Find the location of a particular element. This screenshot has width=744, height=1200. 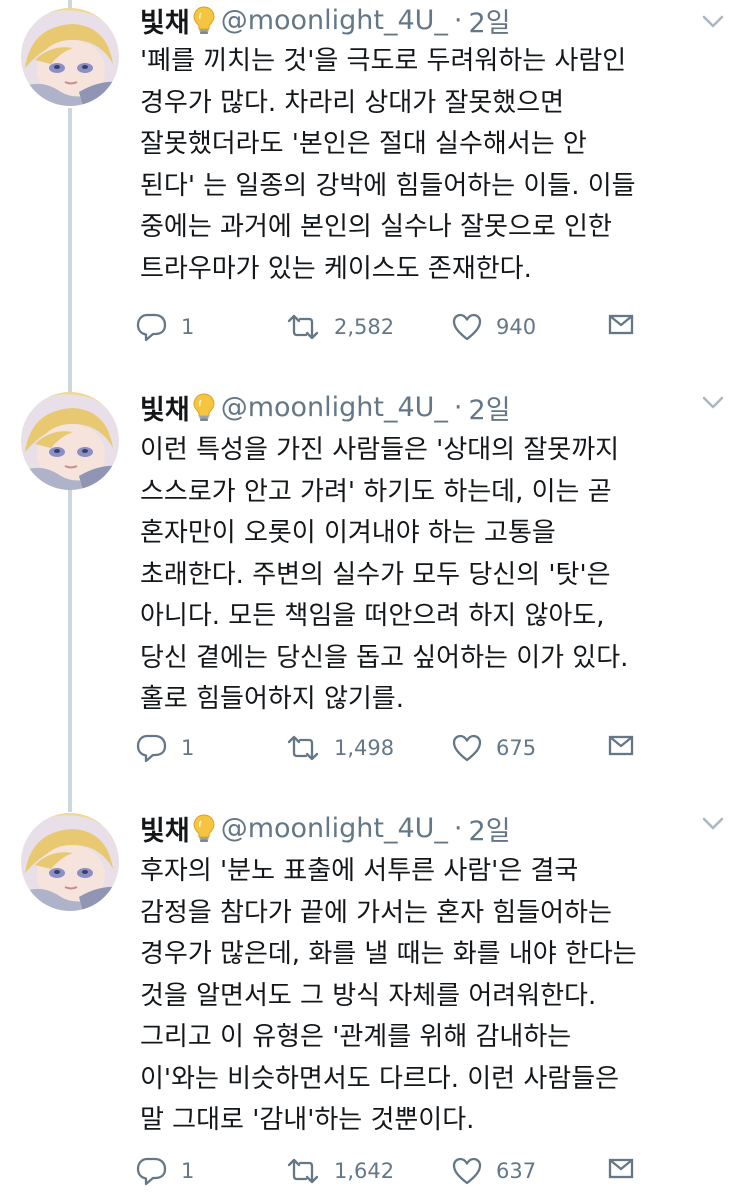

like-button: 637 is located at coordinates (494, 1171).